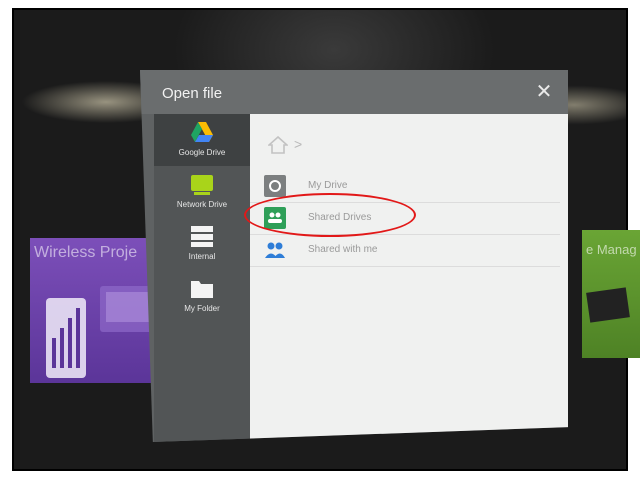 Image resolution: width=640 pixels, height=479 pixels. I want to click on shared-drives-icon, so click(275, 218).